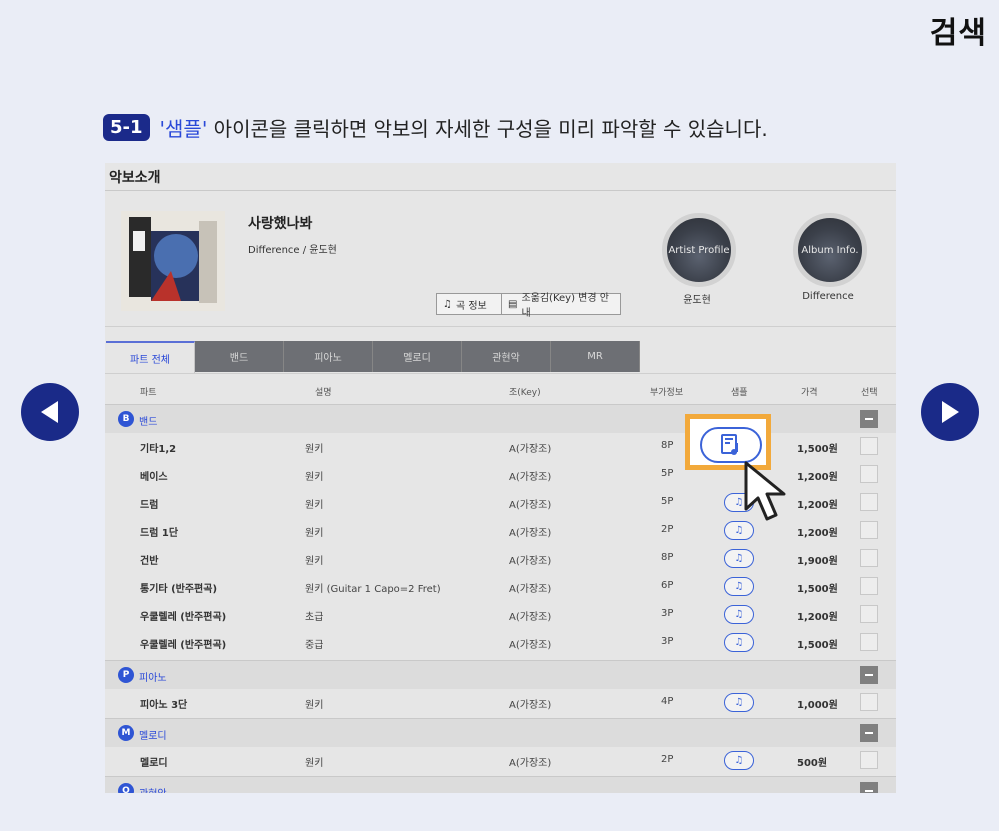  I want to click on album-cover, so click(173, 261).